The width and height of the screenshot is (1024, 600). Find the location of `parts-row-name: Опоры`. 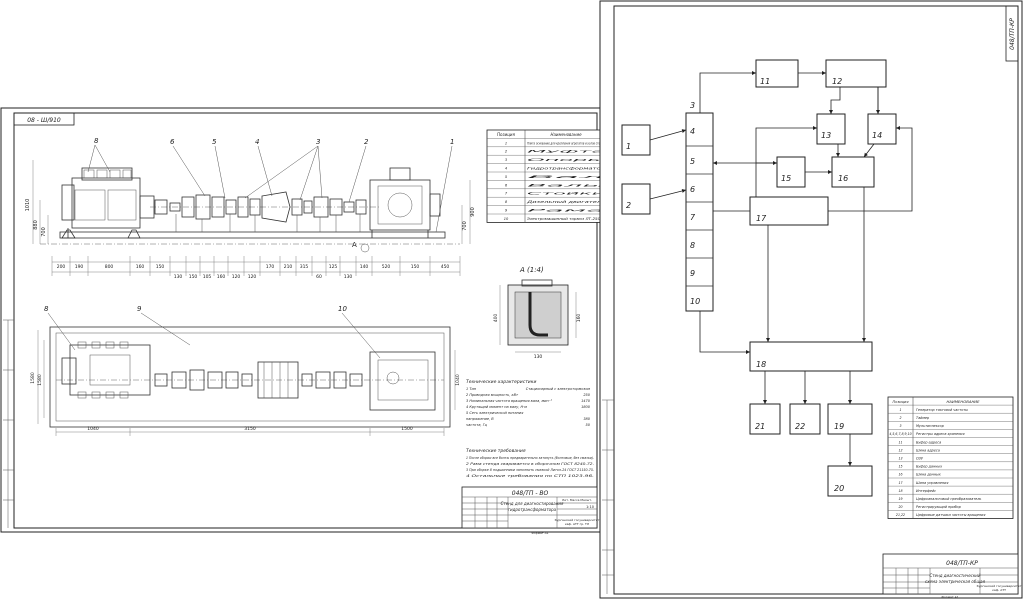

parts-row-name: Опоры is located at coordinates (568, 160).